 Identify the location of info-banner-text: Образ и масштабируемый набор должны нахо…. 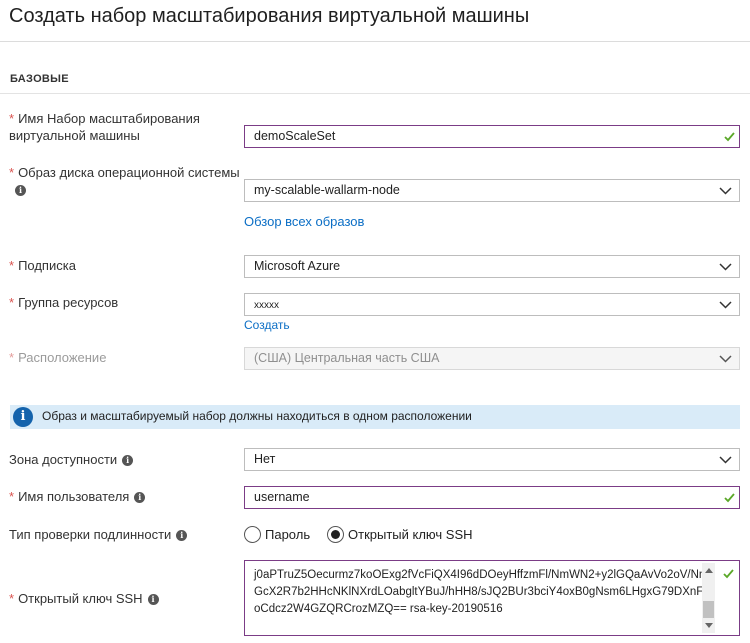
(257, 416).